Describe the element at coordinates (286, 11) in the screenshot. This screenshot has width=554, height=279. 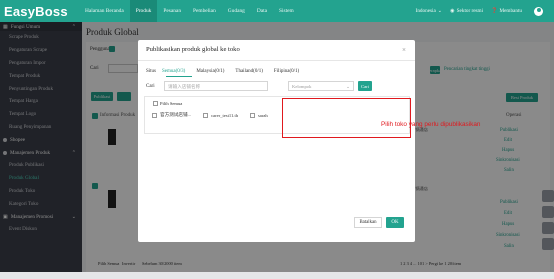
I see `nav-sistem: Sistem` at that location.